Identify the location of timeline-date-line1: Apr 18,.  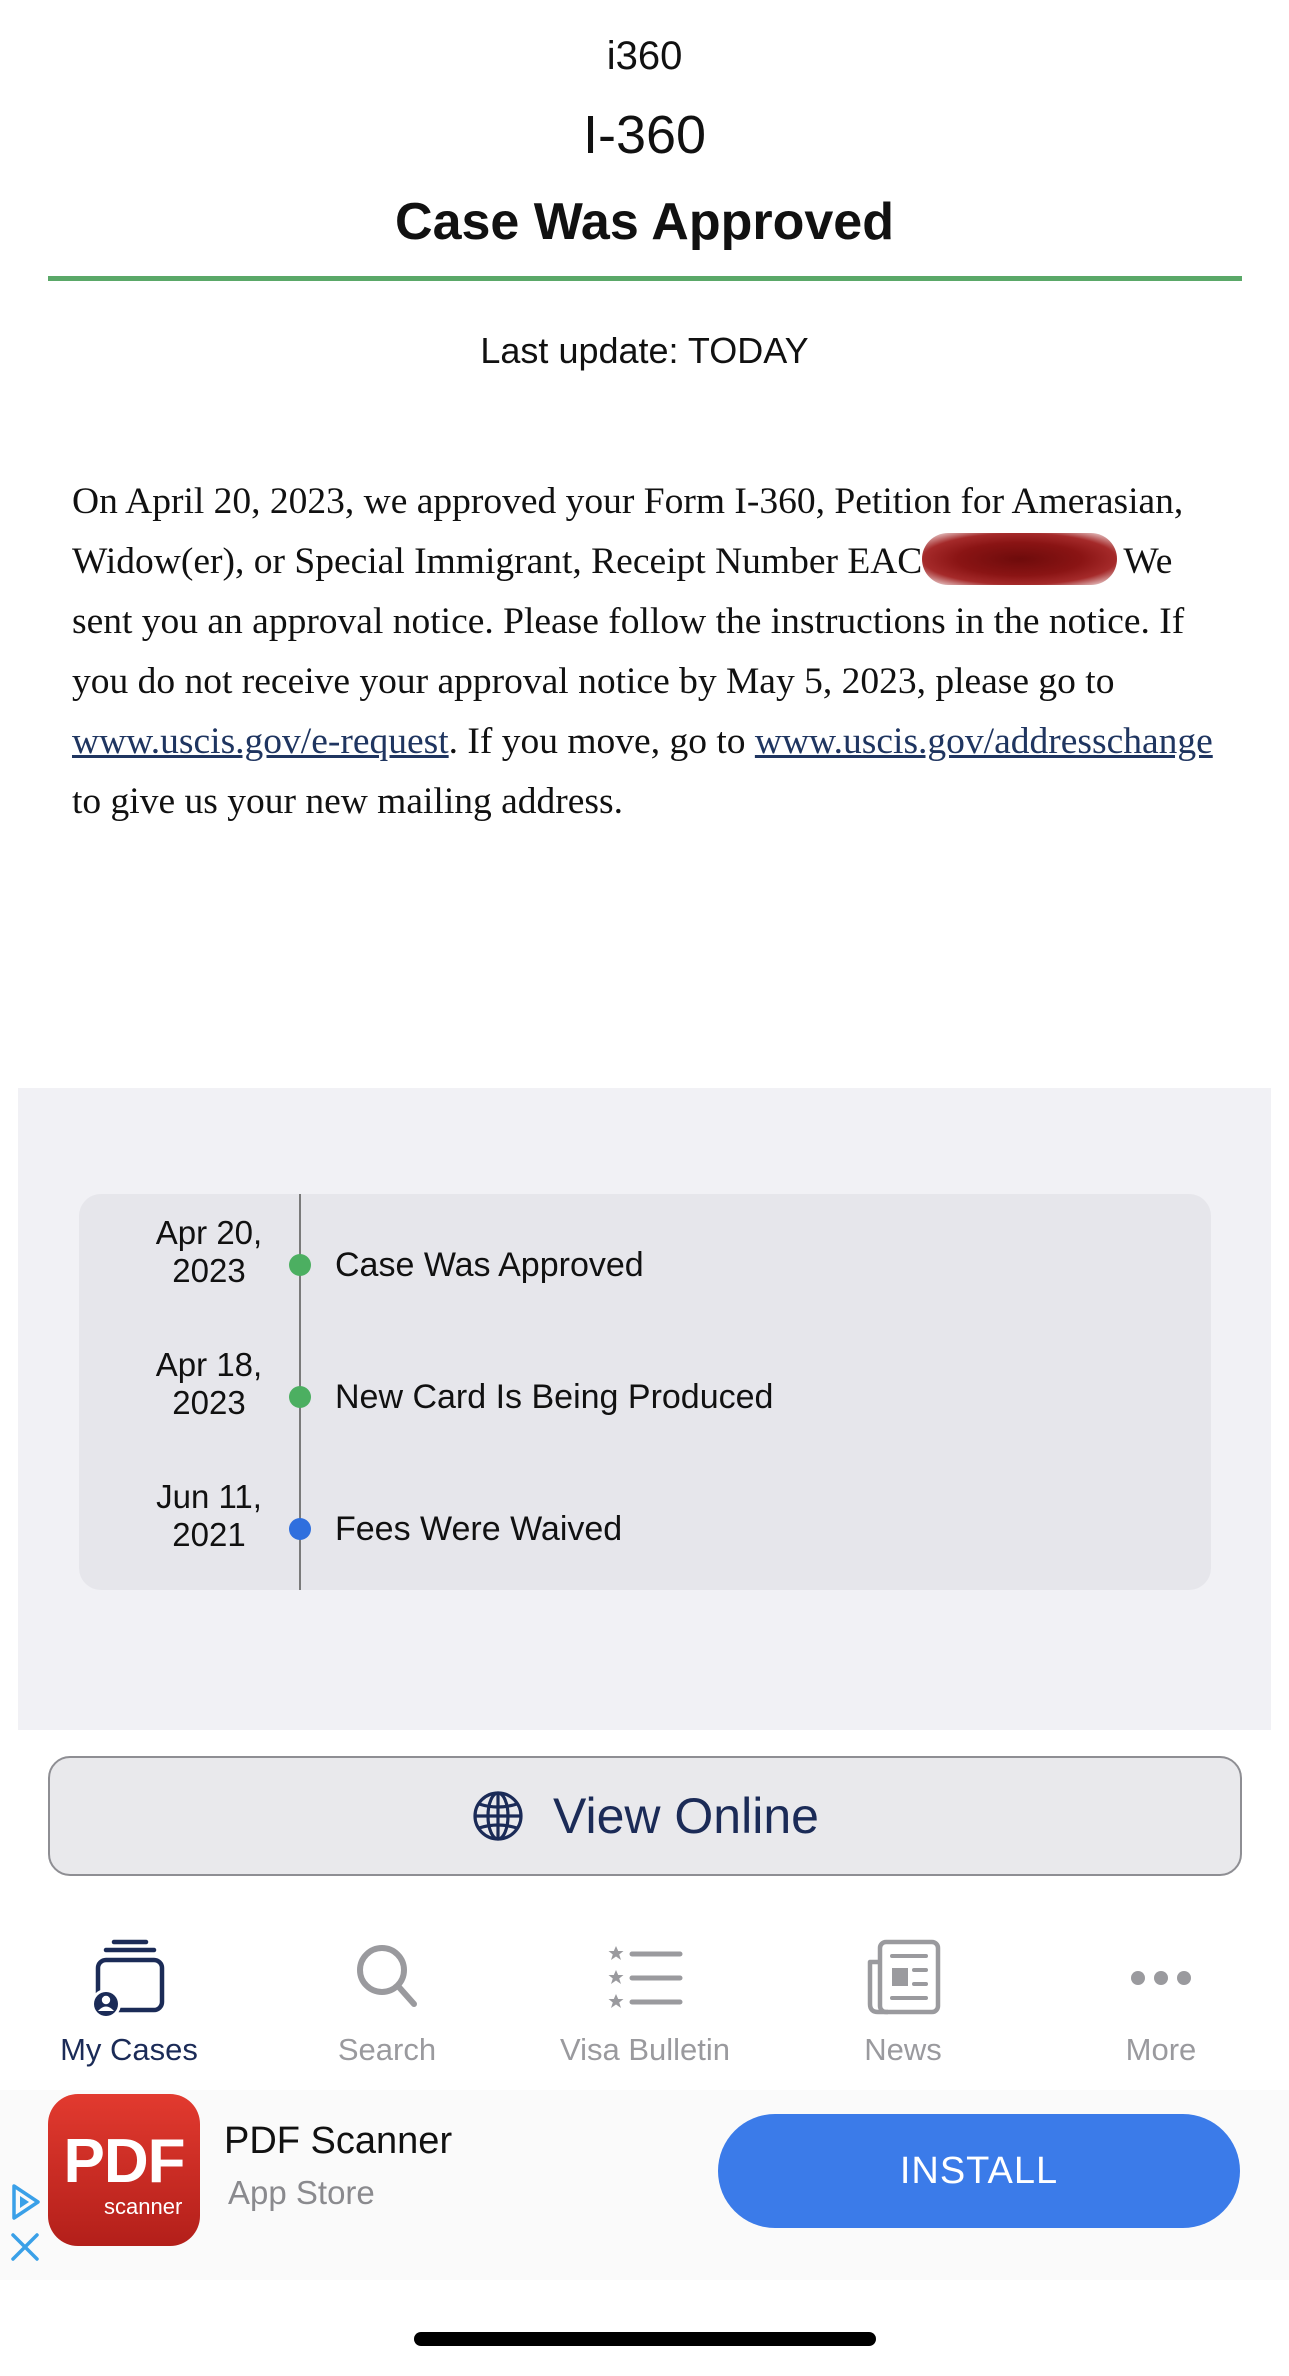
(209, 1364).